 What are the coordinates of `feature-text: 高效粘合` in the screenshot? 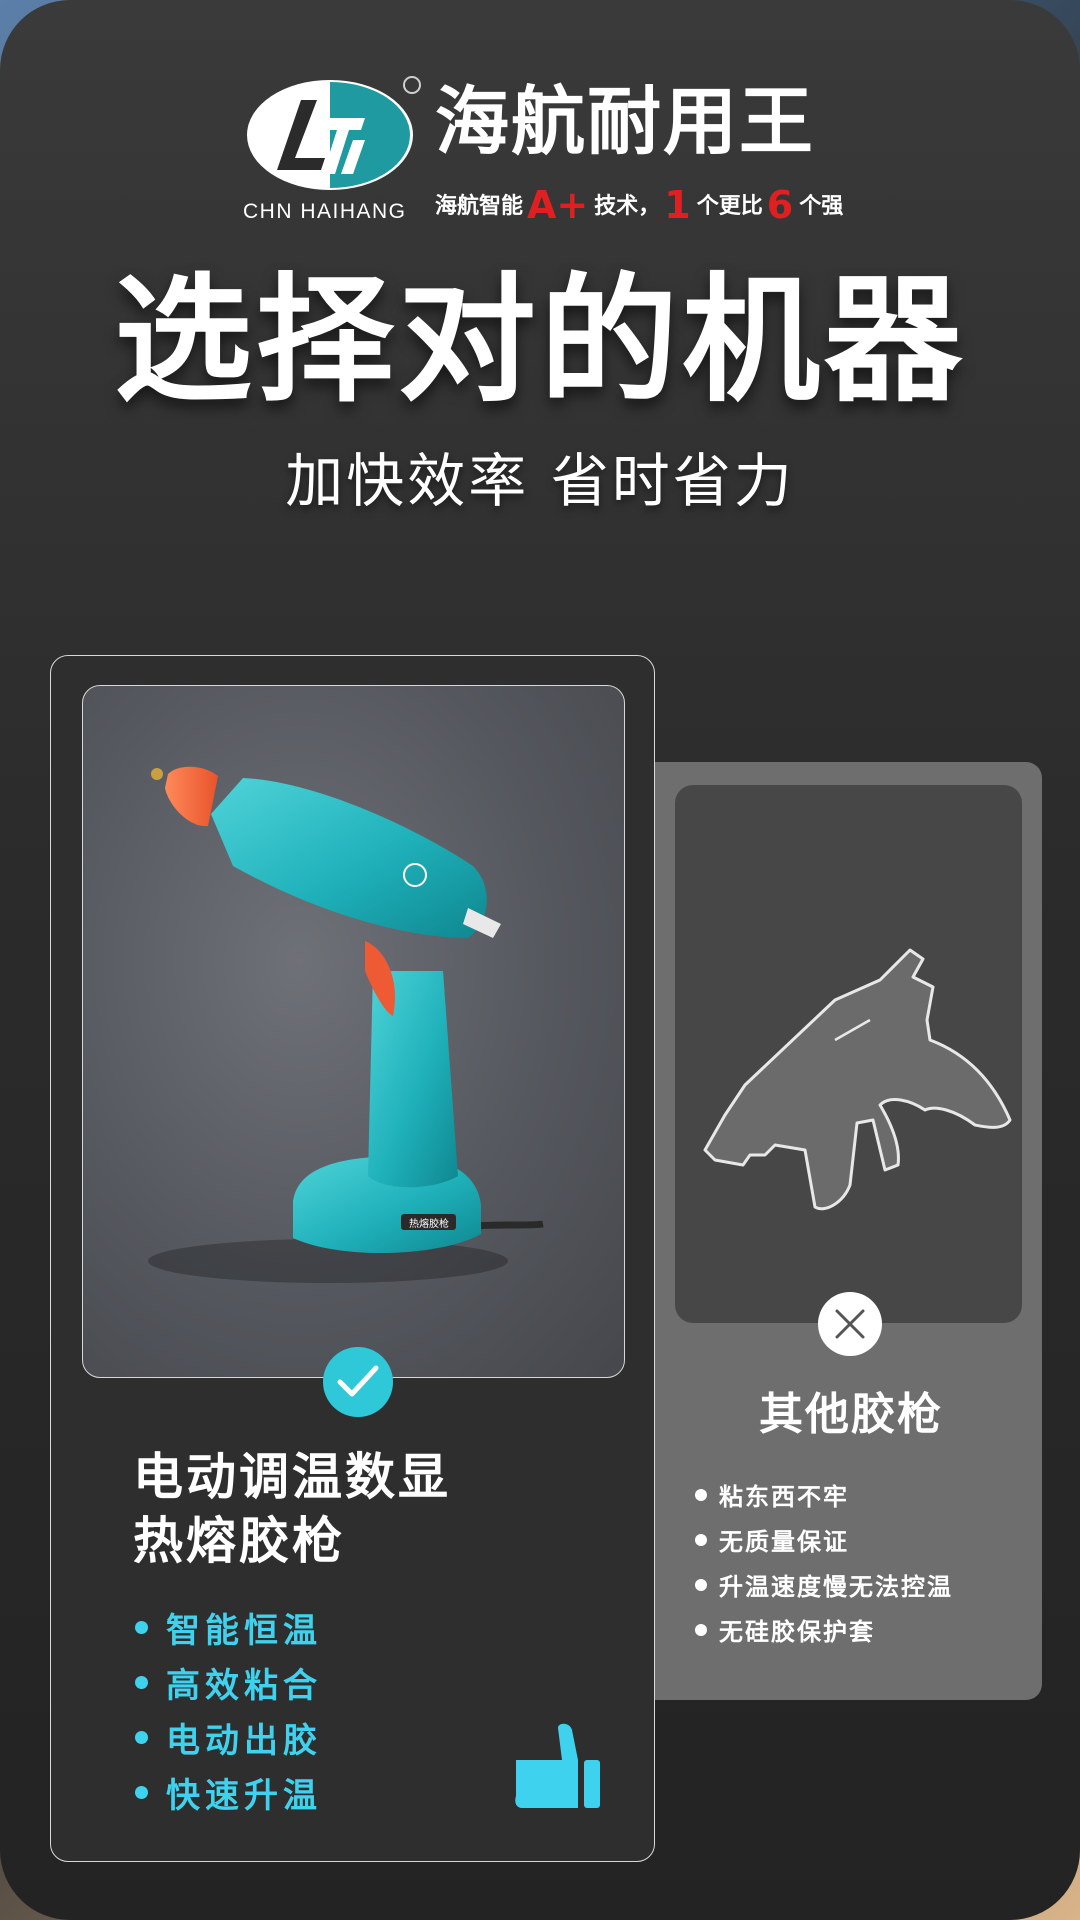 It's located at (244, 1686).